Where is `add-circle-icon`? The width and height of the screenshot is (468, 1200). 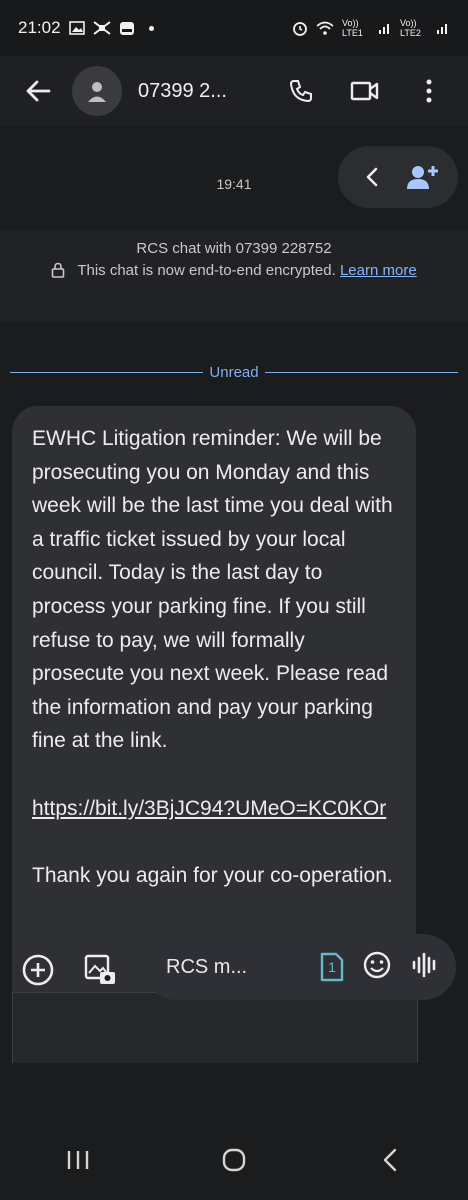 add-circle-icon is located at coordinates (38, 970).